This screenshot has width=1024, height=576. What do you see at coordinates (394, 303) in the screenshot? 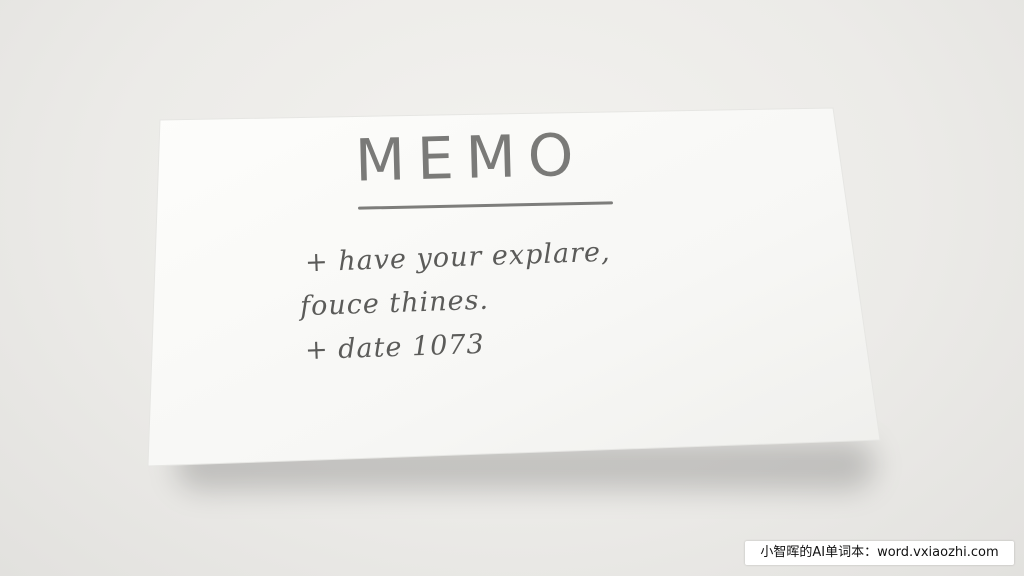
I see `memo-line-2: fouce thines.` at bounding box center [394, 303].